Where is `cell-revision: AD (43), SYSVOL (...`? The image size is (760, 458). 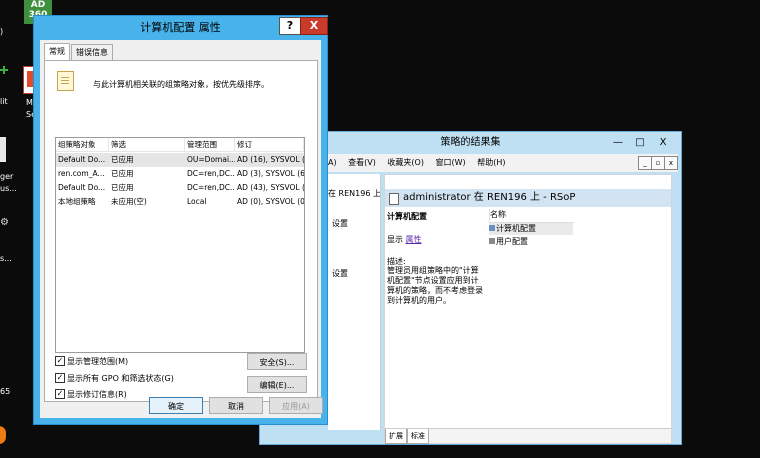 cell-revision: AD (43), SYSVOL (... is located at coordinates (270, 187).